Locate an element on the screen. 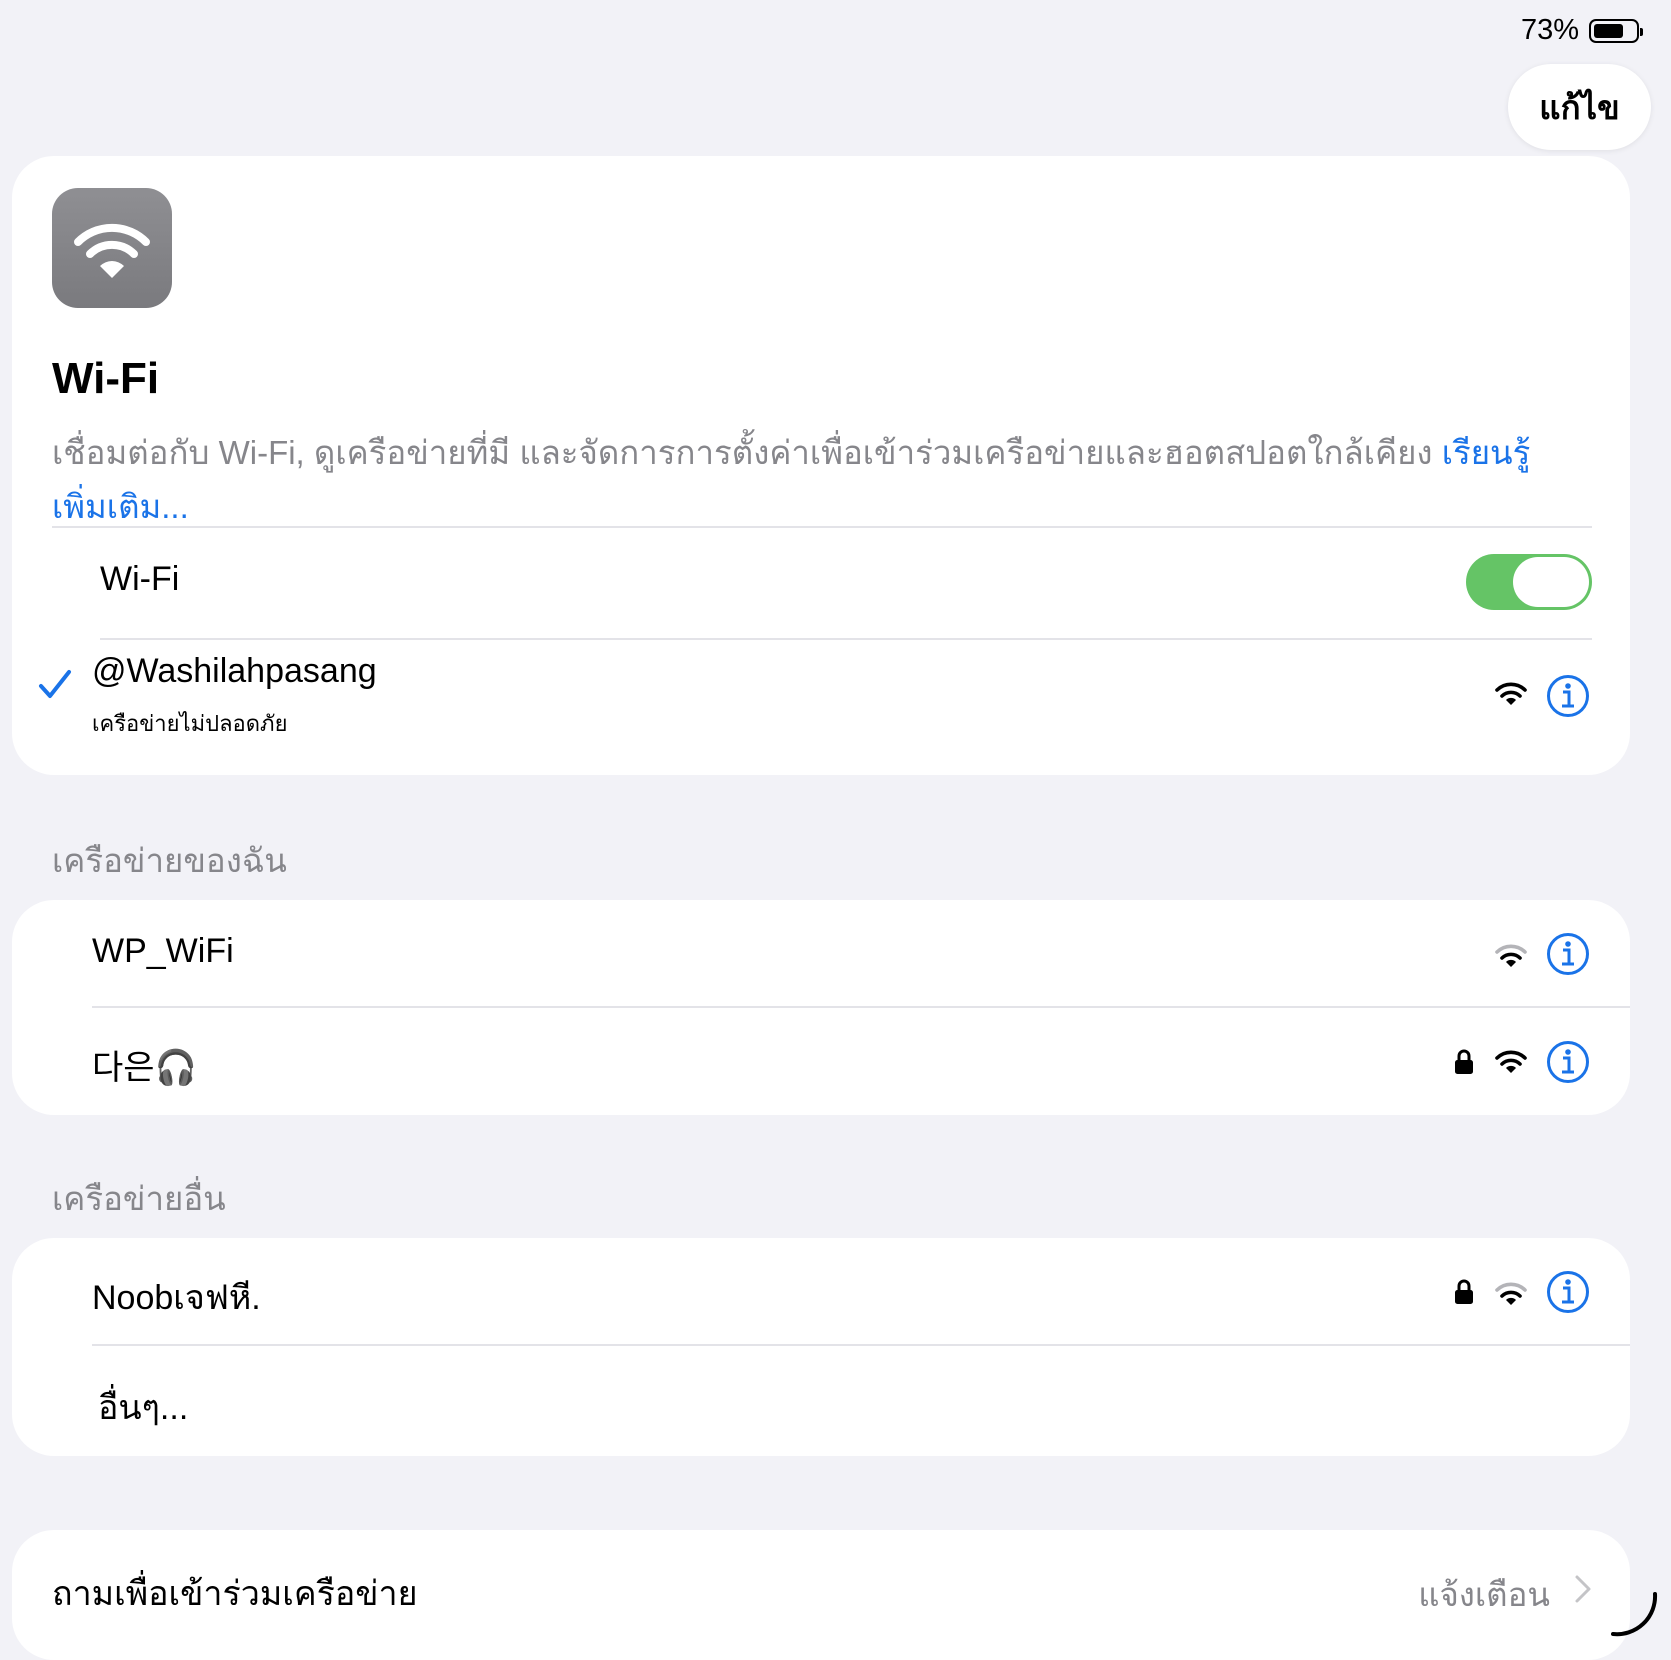 This screenshot has width=1671, height=1660. connected-network-subtitle: เครือข่ายไม่ปลอดภัย is located at coordinates (190, 723).